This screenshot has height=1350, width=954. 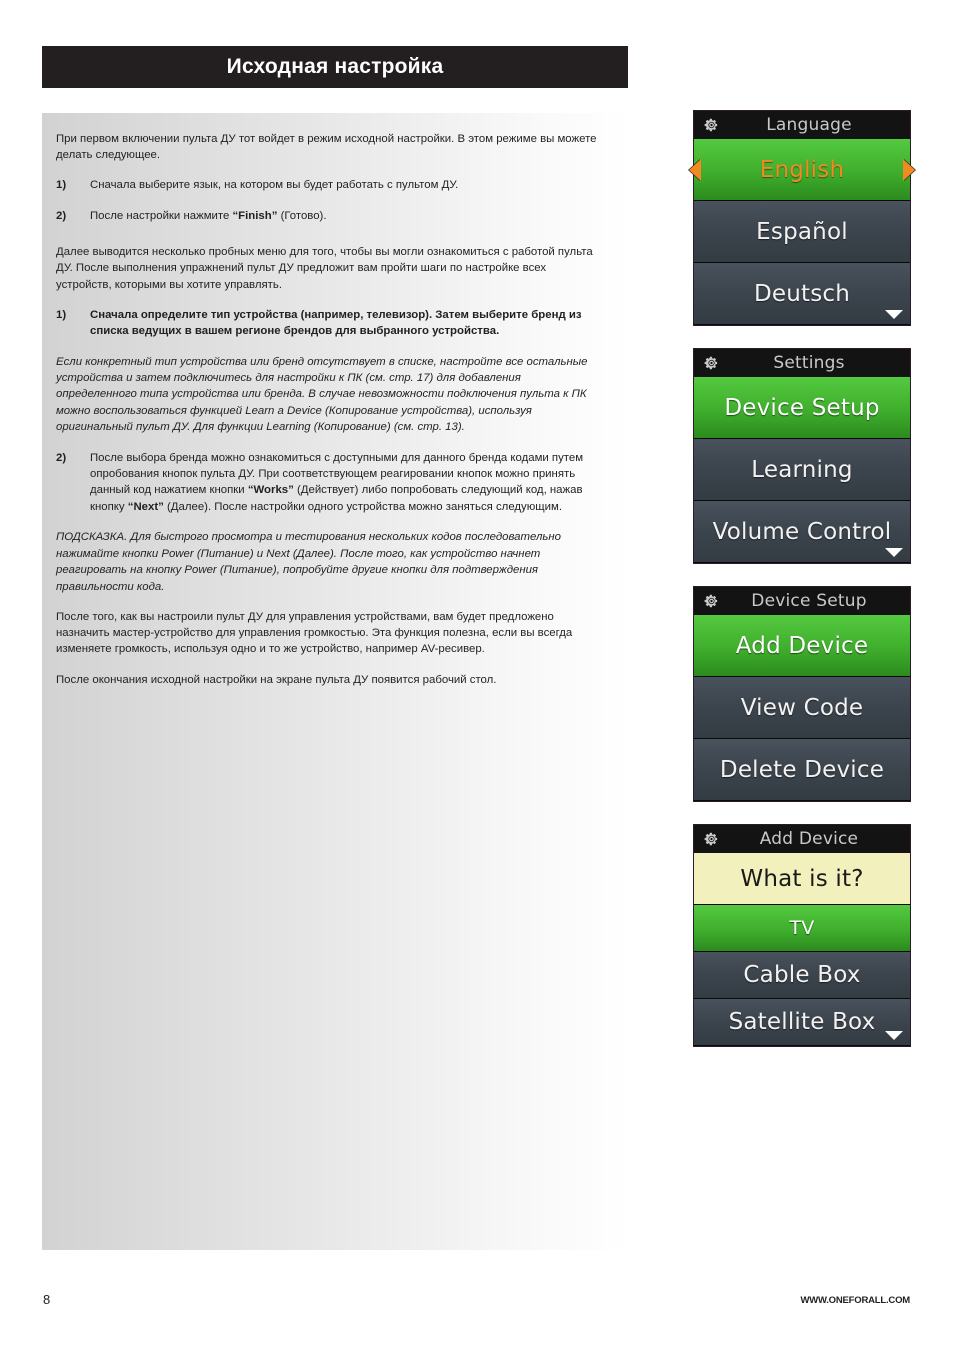 What do you see at coordinates (809, 363) in the screenshot?
I see `screen-title: Settings` at bounding box center [809, 363].